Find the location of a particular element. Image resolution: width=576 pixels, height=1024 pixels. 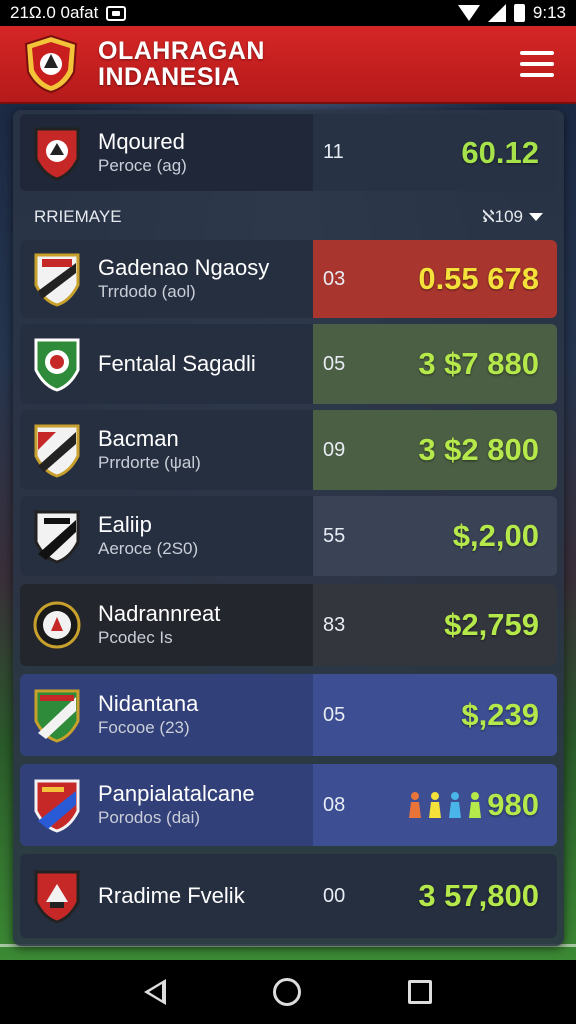

team-rank: 08 is located at coordinates (334, 804).